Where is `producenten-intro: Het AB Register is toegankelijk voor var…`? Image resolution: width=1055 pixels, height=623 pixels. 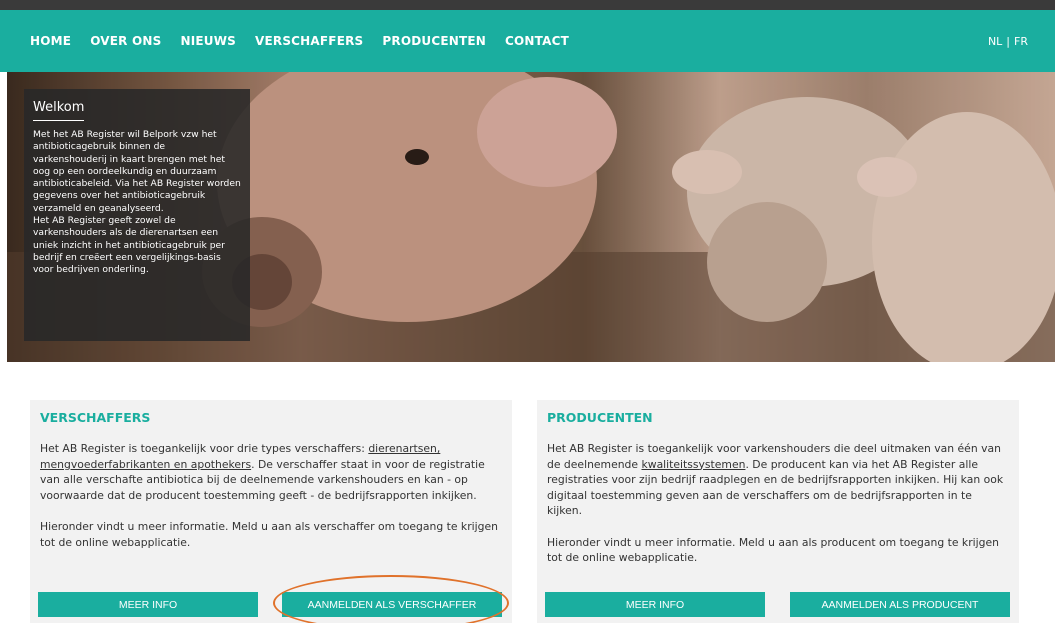 producenten-intro: Het AB Register is toegankelijk voor var… is located at coordinates (778, 480).